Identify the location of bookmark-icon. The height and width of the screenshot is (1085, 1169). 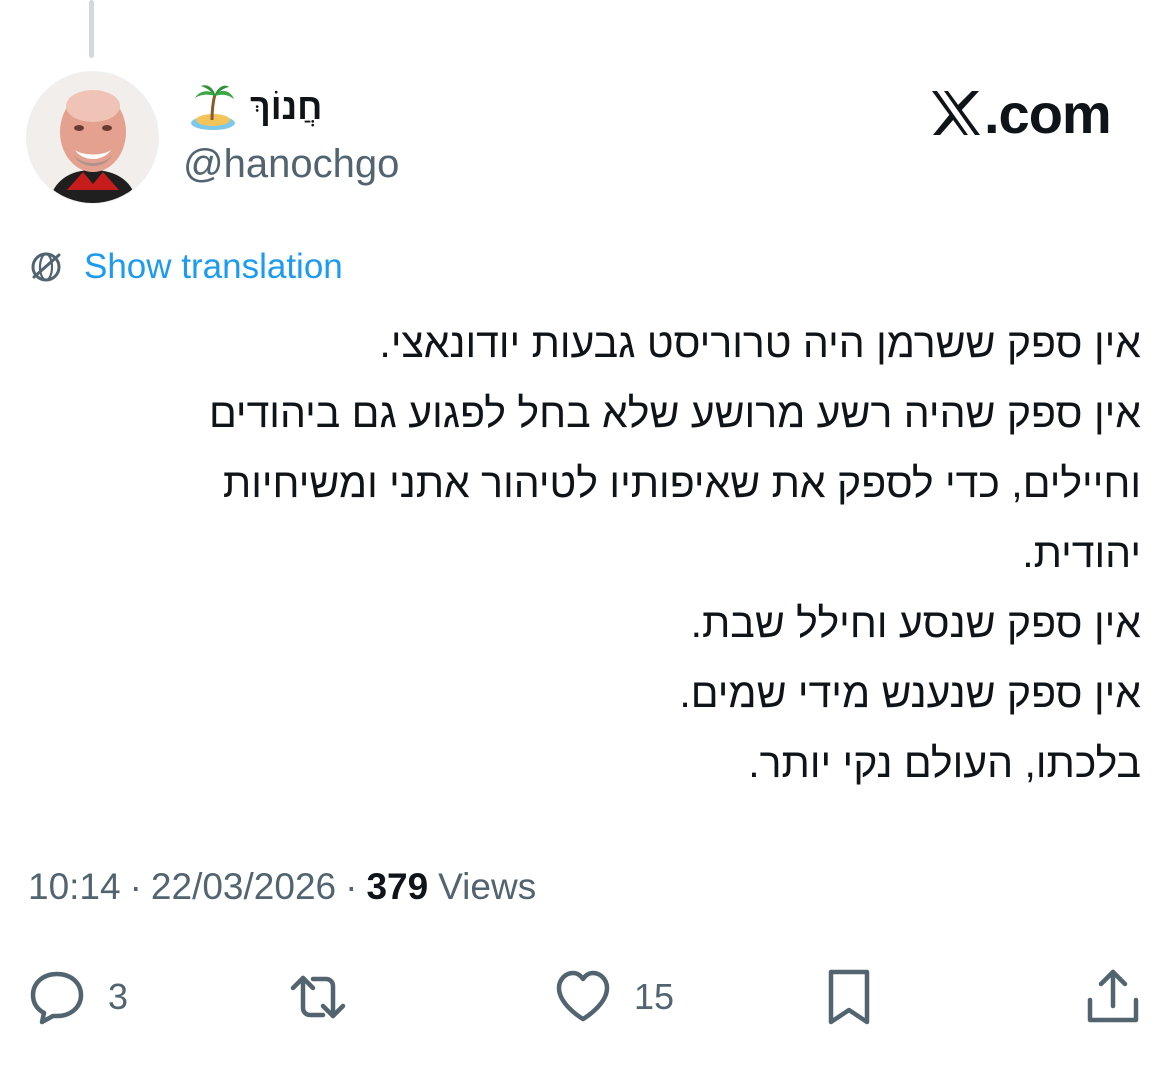
(849, 997).